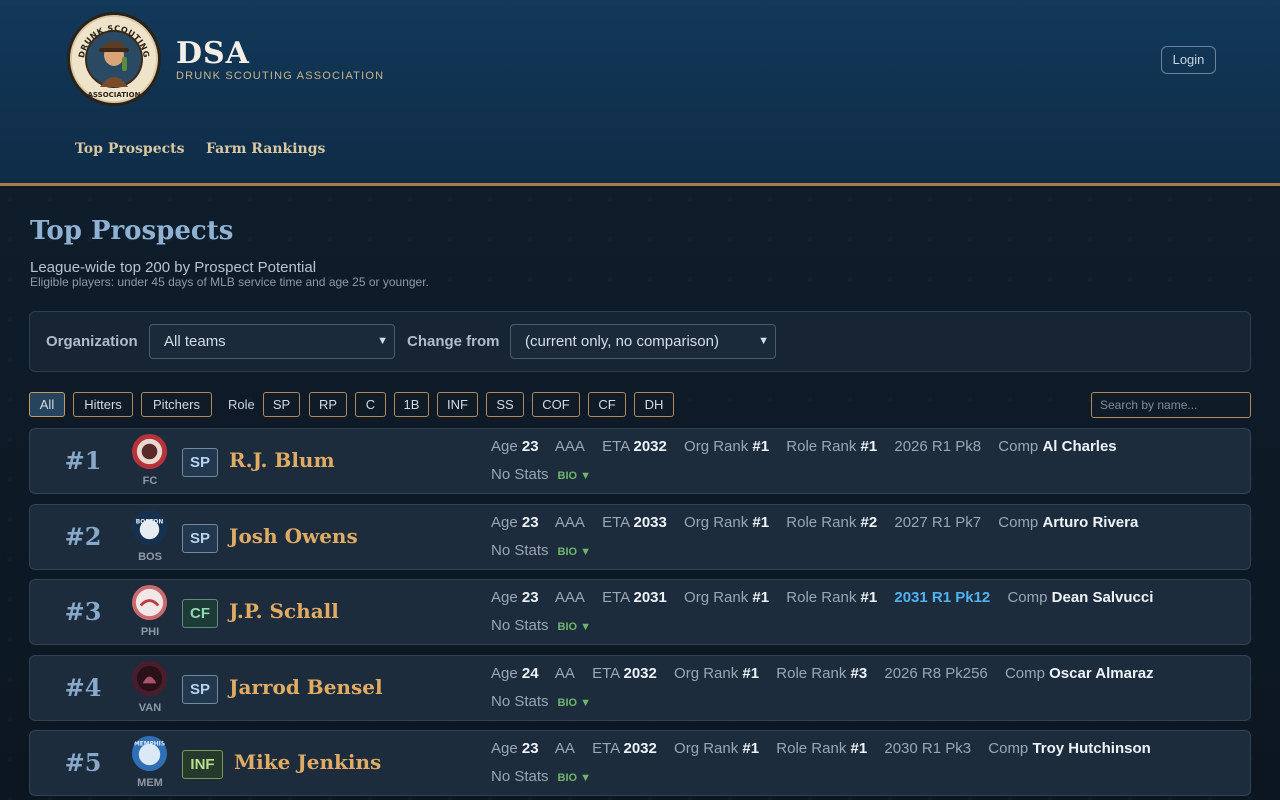 The image size is (1280, 800). I want to click on change-from-select: (current only, no comparison) ▼, so click(643, 341).